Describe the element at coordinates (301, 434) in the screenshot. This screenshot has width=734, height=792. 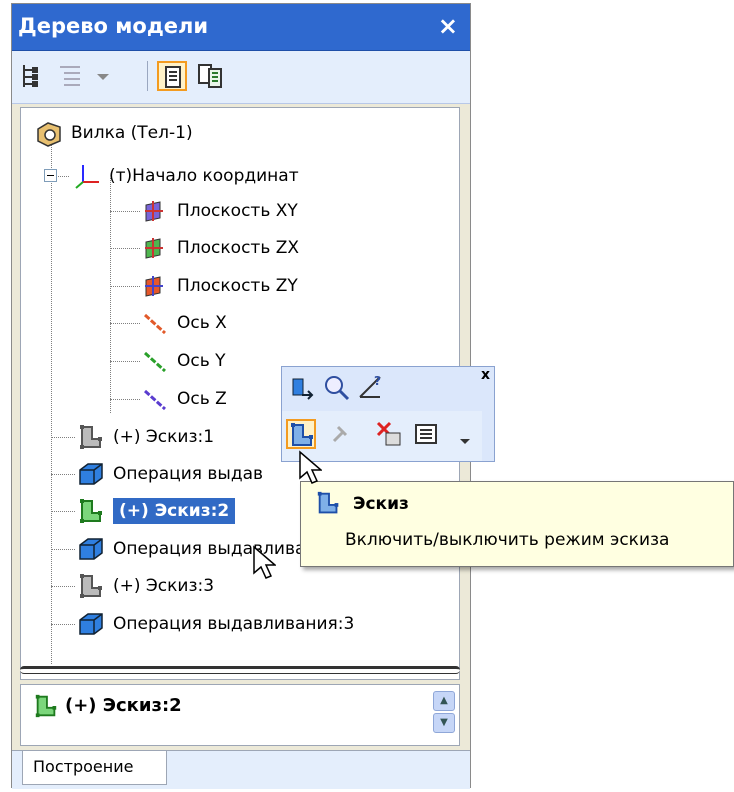
I see `sketch-mode-icon` at that location.